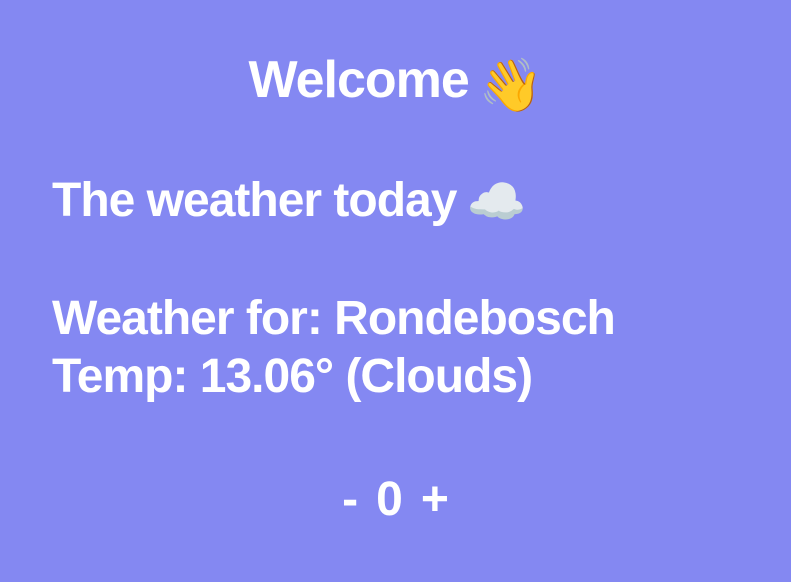 The image size is (791, 582). What do you see at coordinates (120, 376) in the screenshot?
I see `temp-label: Temp:` at bounding box center [120, 376].